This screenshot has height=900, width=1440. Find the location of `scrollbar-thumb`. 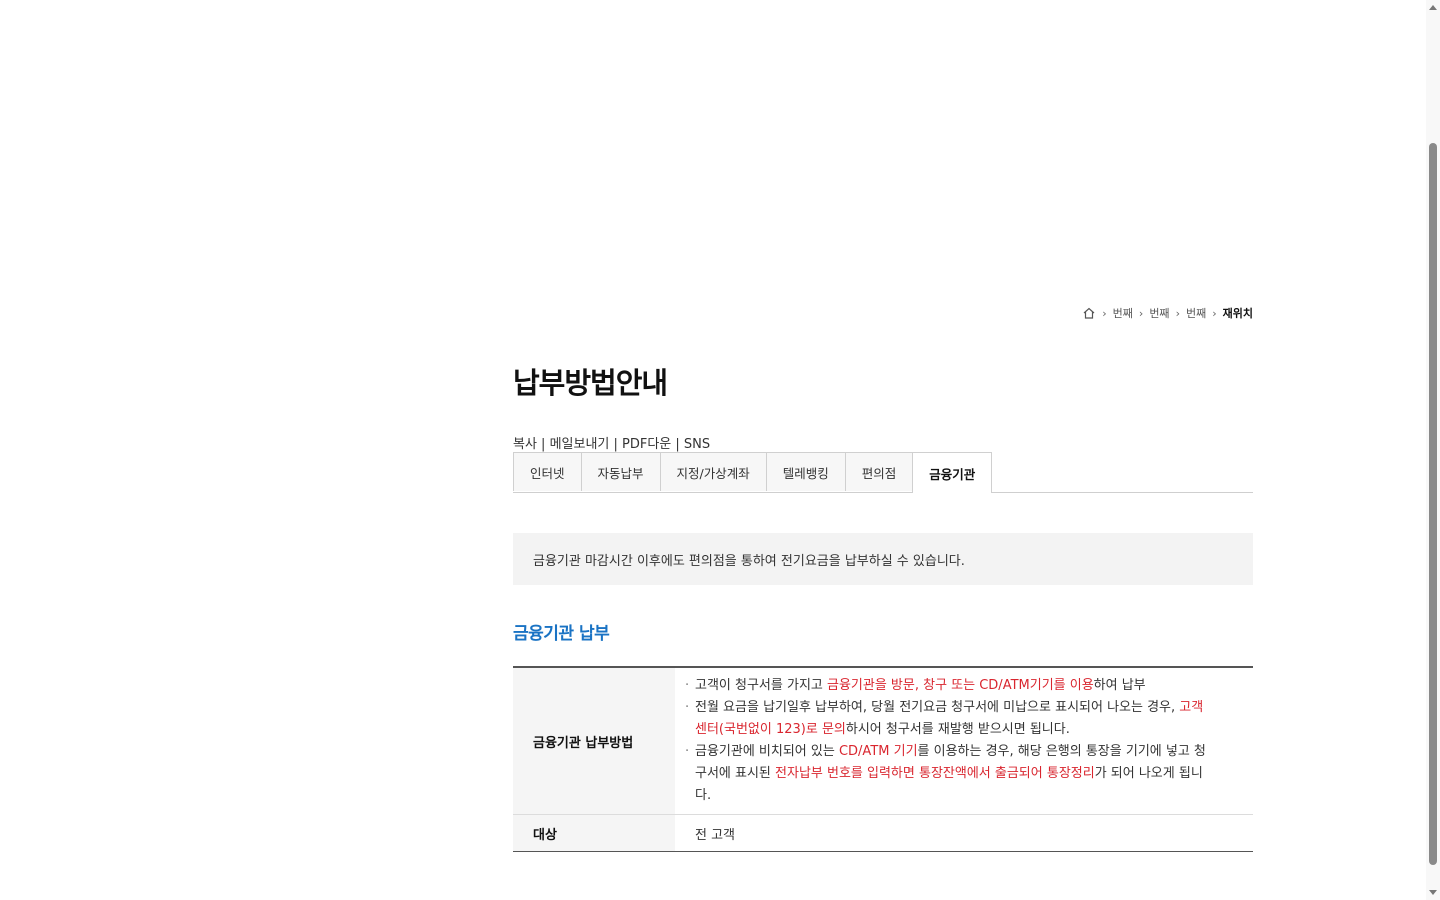

scrollbar-thumb is located at coordinates (1433, 504).